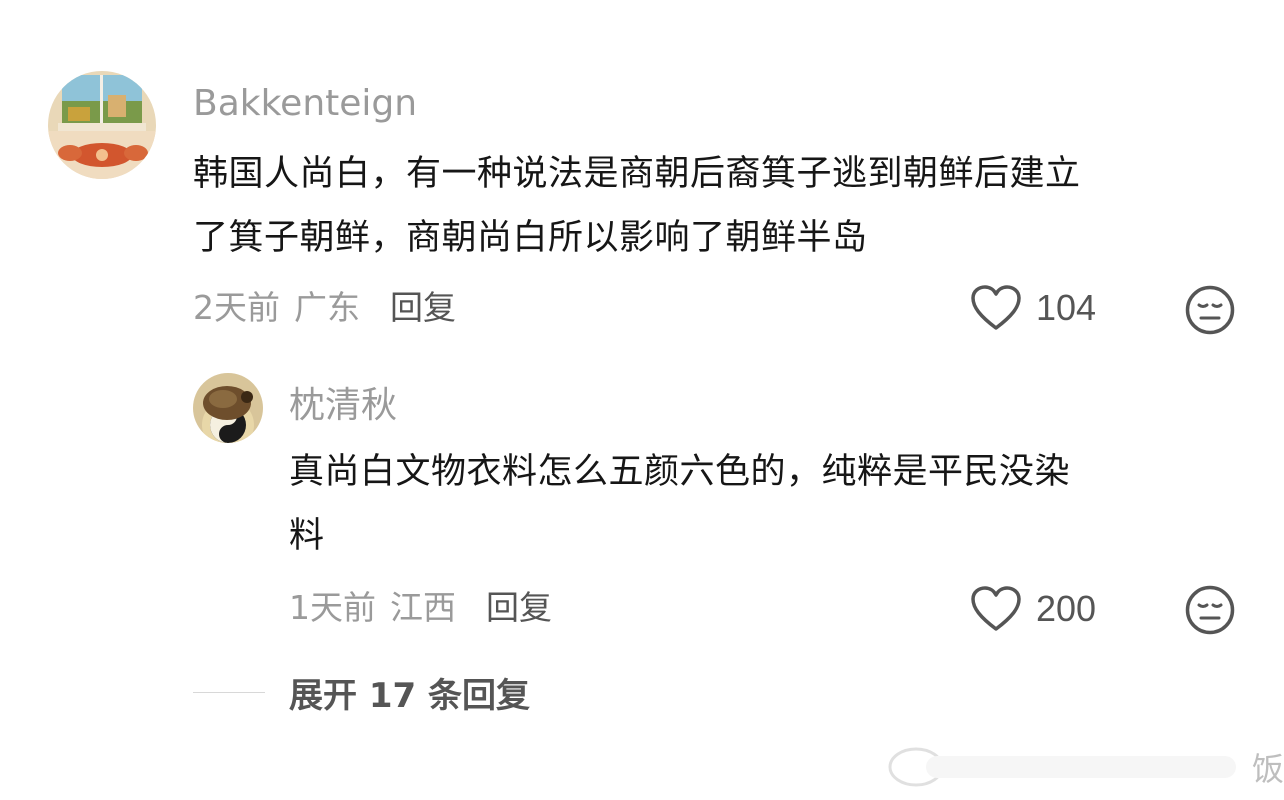 This screenshot has height=800, width=1284. I want to click on reply-location: 江西, so click(423, 607).